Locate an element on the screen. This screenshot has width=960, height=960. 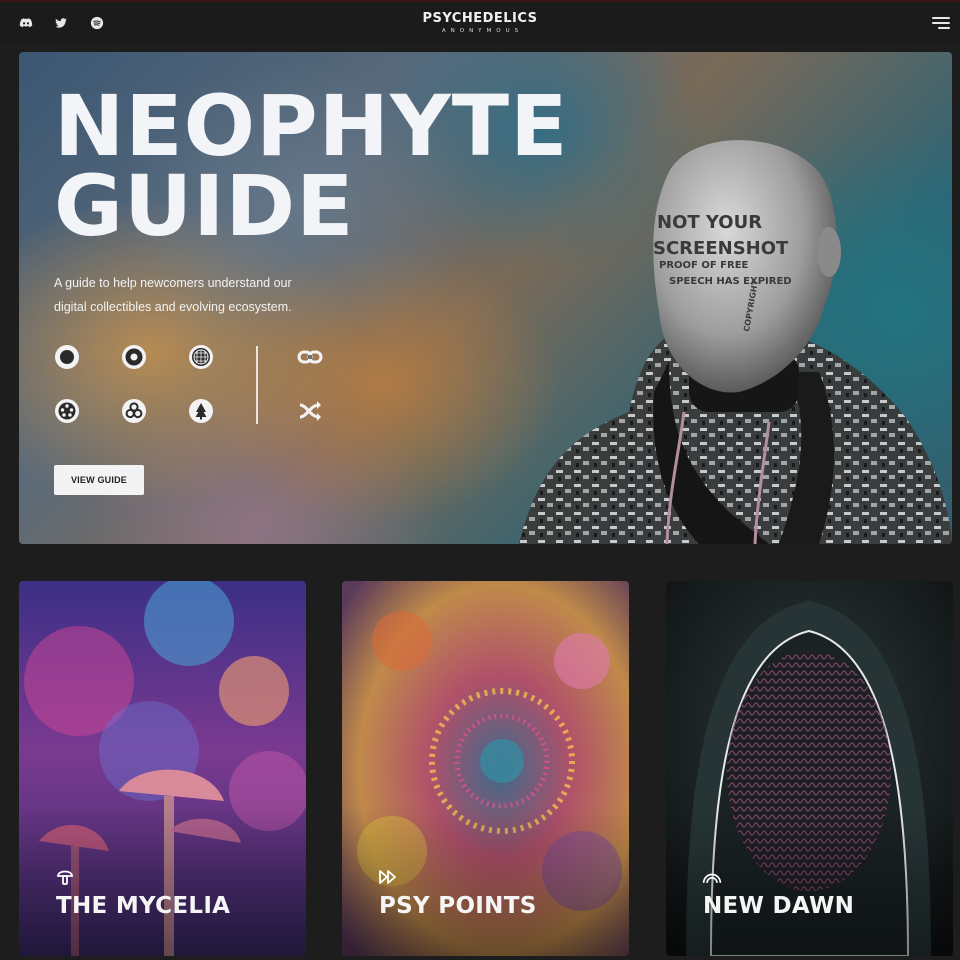
card-the-mycelia: THE MYCELIA is located at coordinates (162, 768).